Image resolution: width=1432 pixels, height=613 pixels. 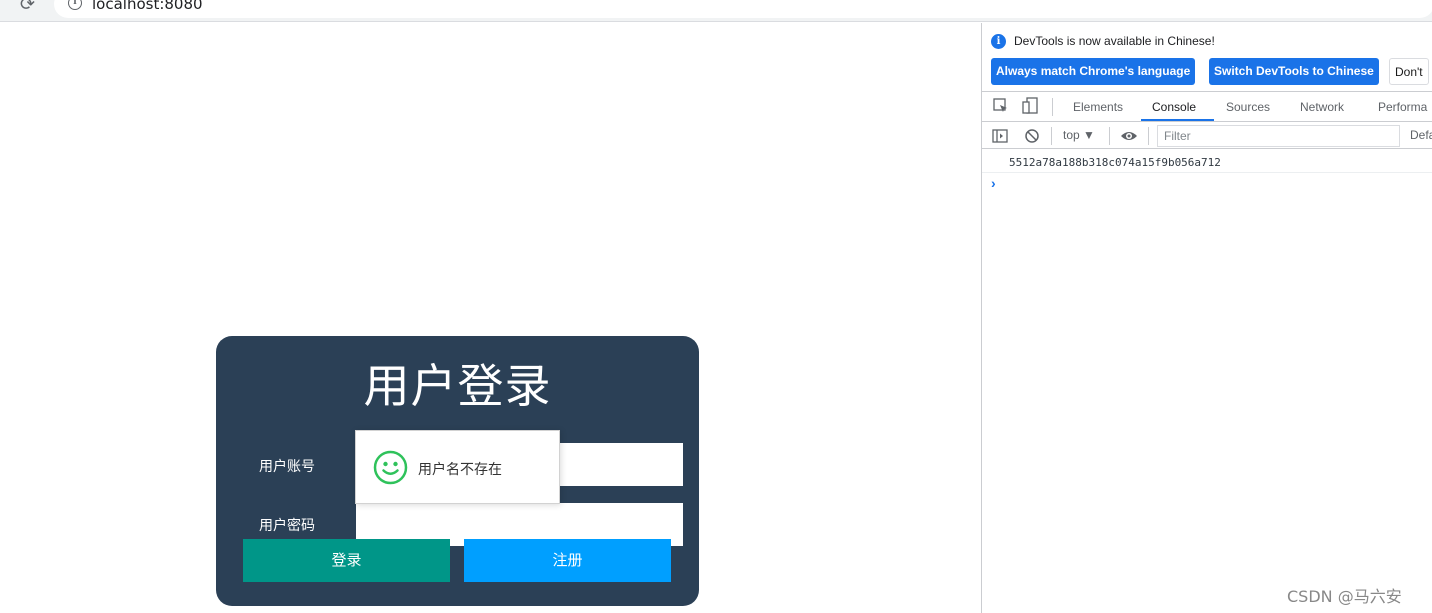 What do you see at coordinates (1344, 596) in the screenshot?
I see `watermark: CSDN @马六安` at bounding box center [1344, 596].